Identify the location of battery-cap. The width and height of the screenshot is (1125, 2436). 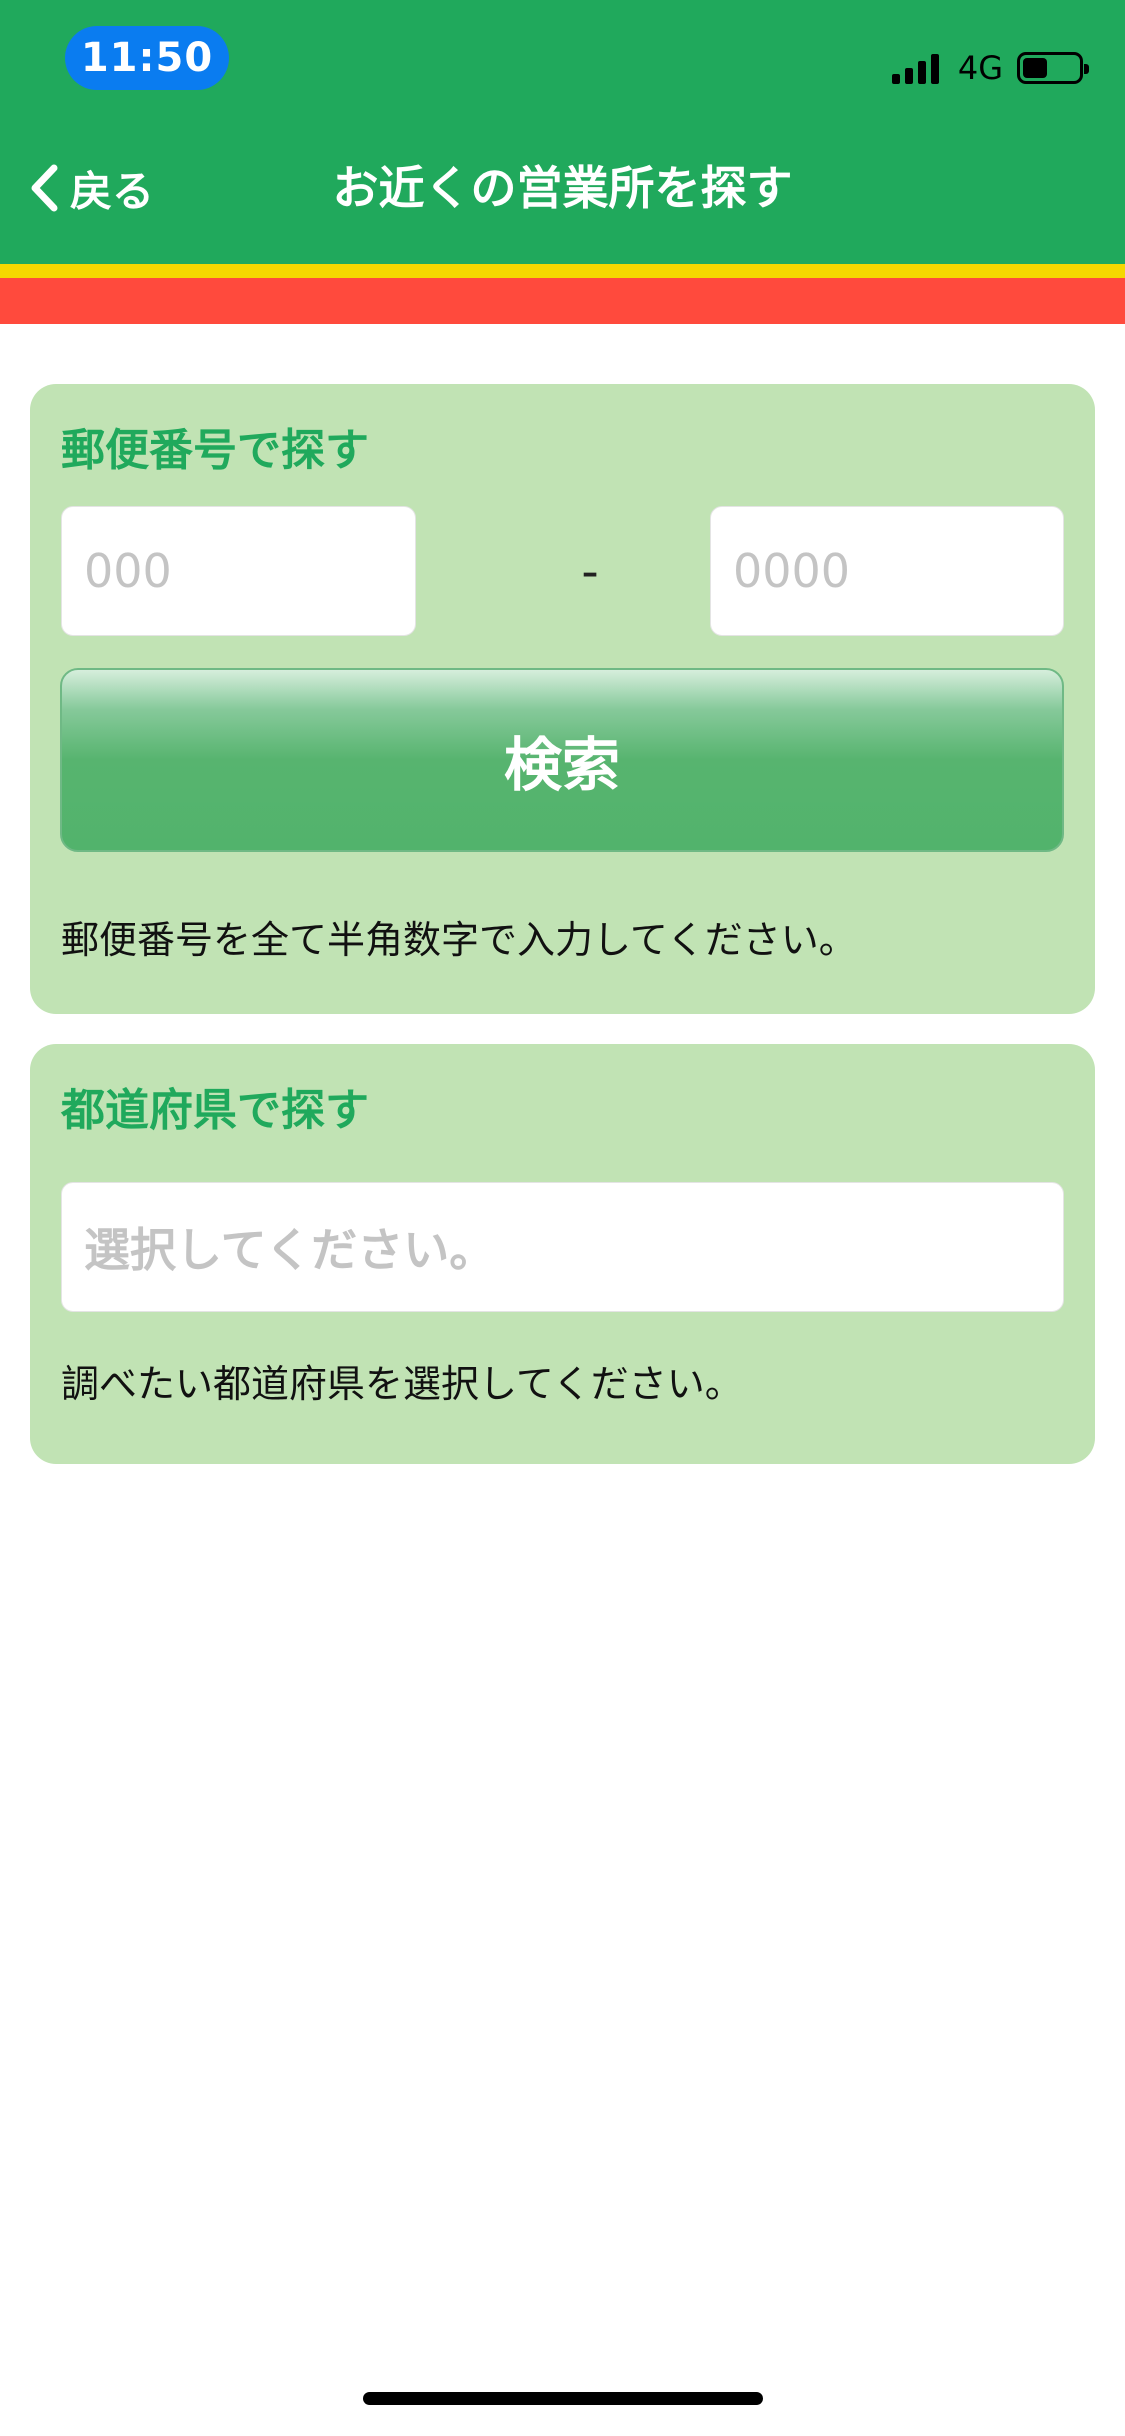
(1086, 69).